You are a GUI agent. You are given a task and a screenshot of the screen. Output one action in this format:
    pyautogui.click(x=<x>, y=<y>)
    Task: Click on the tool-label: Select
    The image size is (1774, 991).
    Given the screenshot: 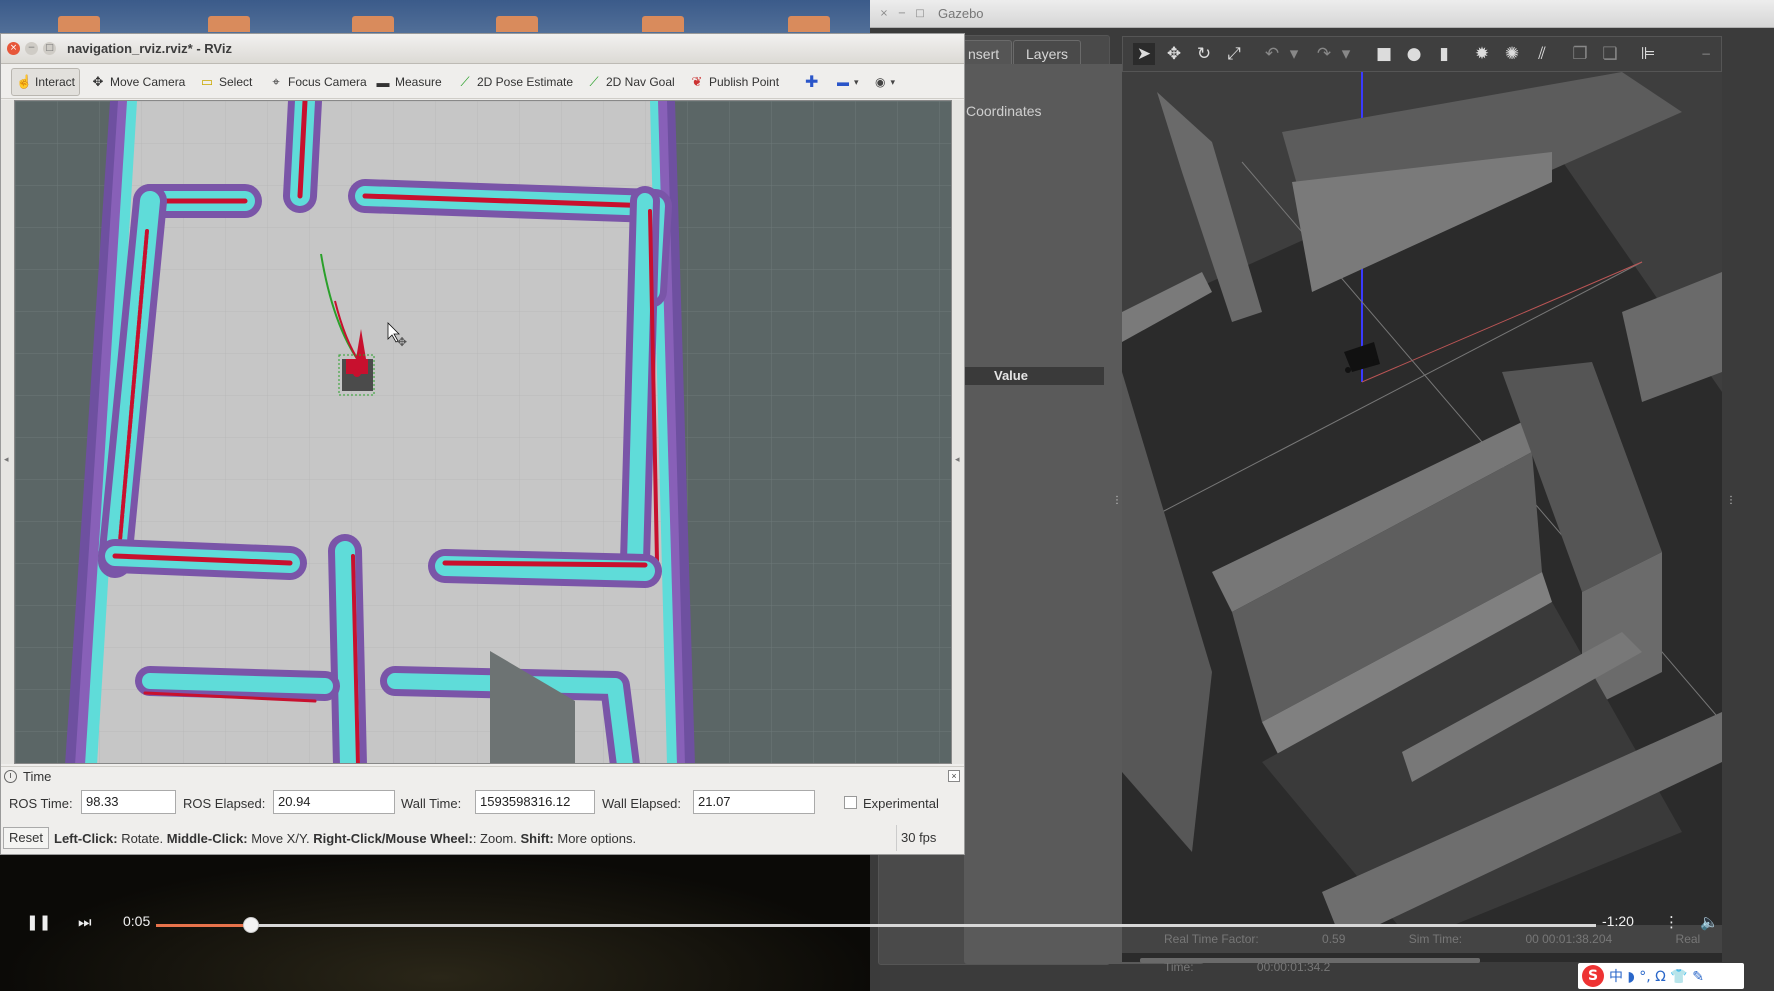 What is the action you would take?
    pyautogui.click(x=236, y=82)
    